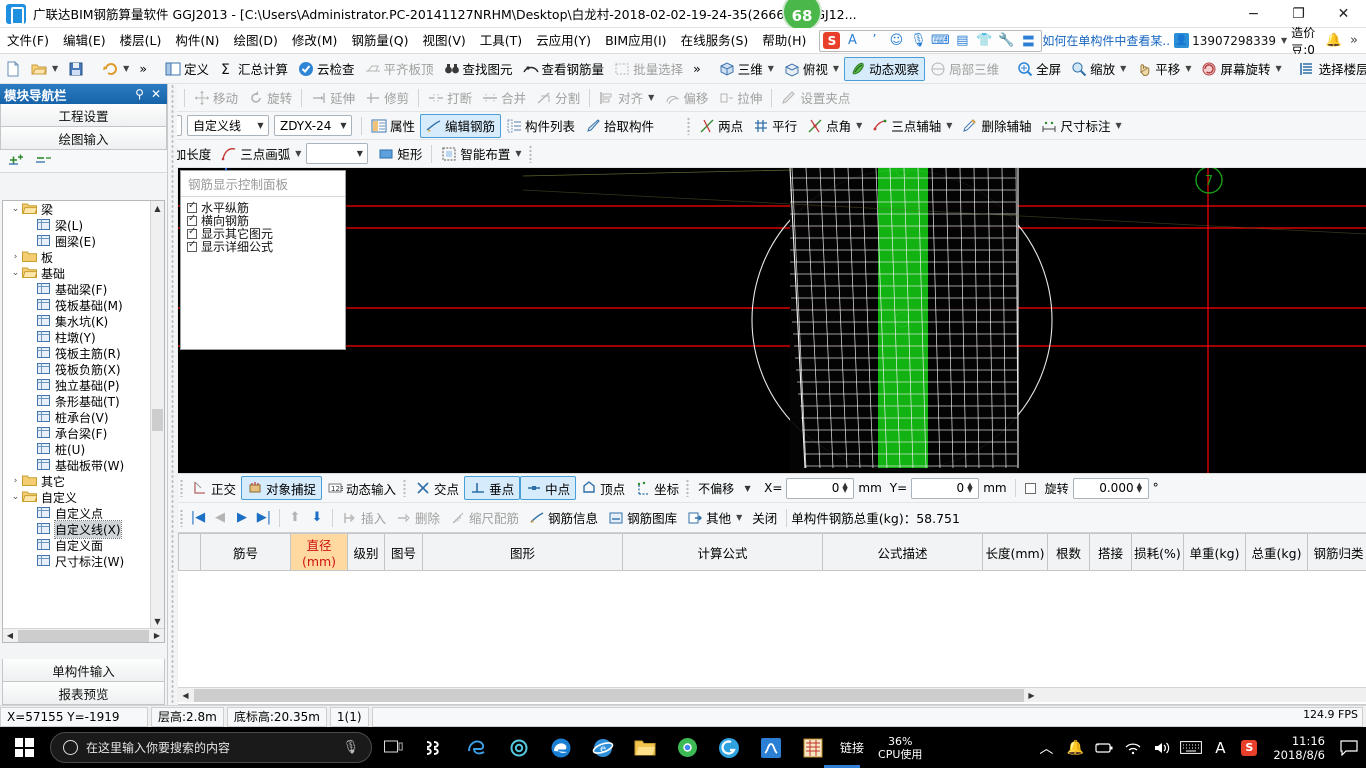  What do you see at coordinates (564, 69) in the screenshot?
I see `view-rebar-button: 查看钢筋量` at bounding box center [564, 69].